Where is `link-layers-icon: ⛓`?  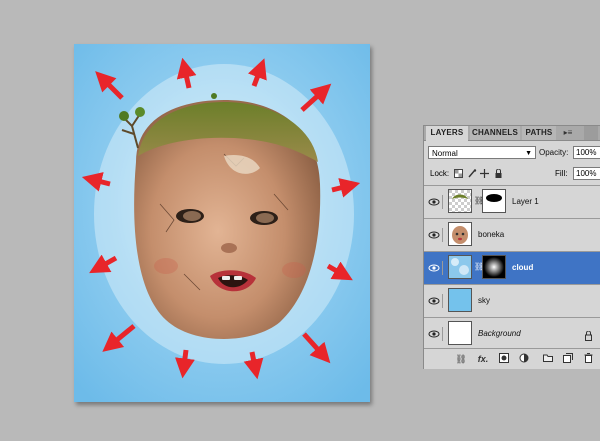 link-layers-icon: ⛓ is located at coordinates (461, 359).